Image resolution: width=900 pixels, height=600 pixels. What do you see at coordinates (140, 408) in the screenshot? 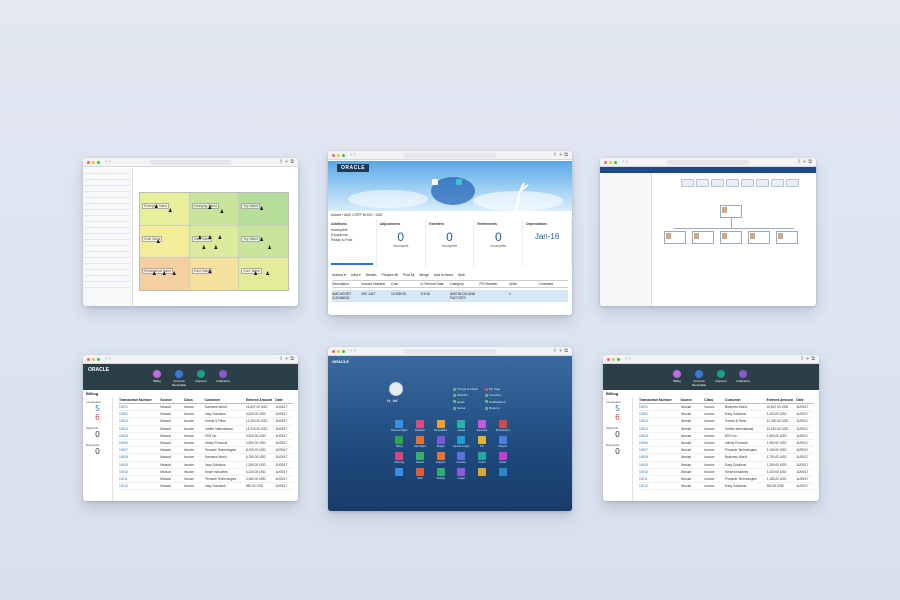
I see `table-cell: 10001` at bounding box center [140, 408].